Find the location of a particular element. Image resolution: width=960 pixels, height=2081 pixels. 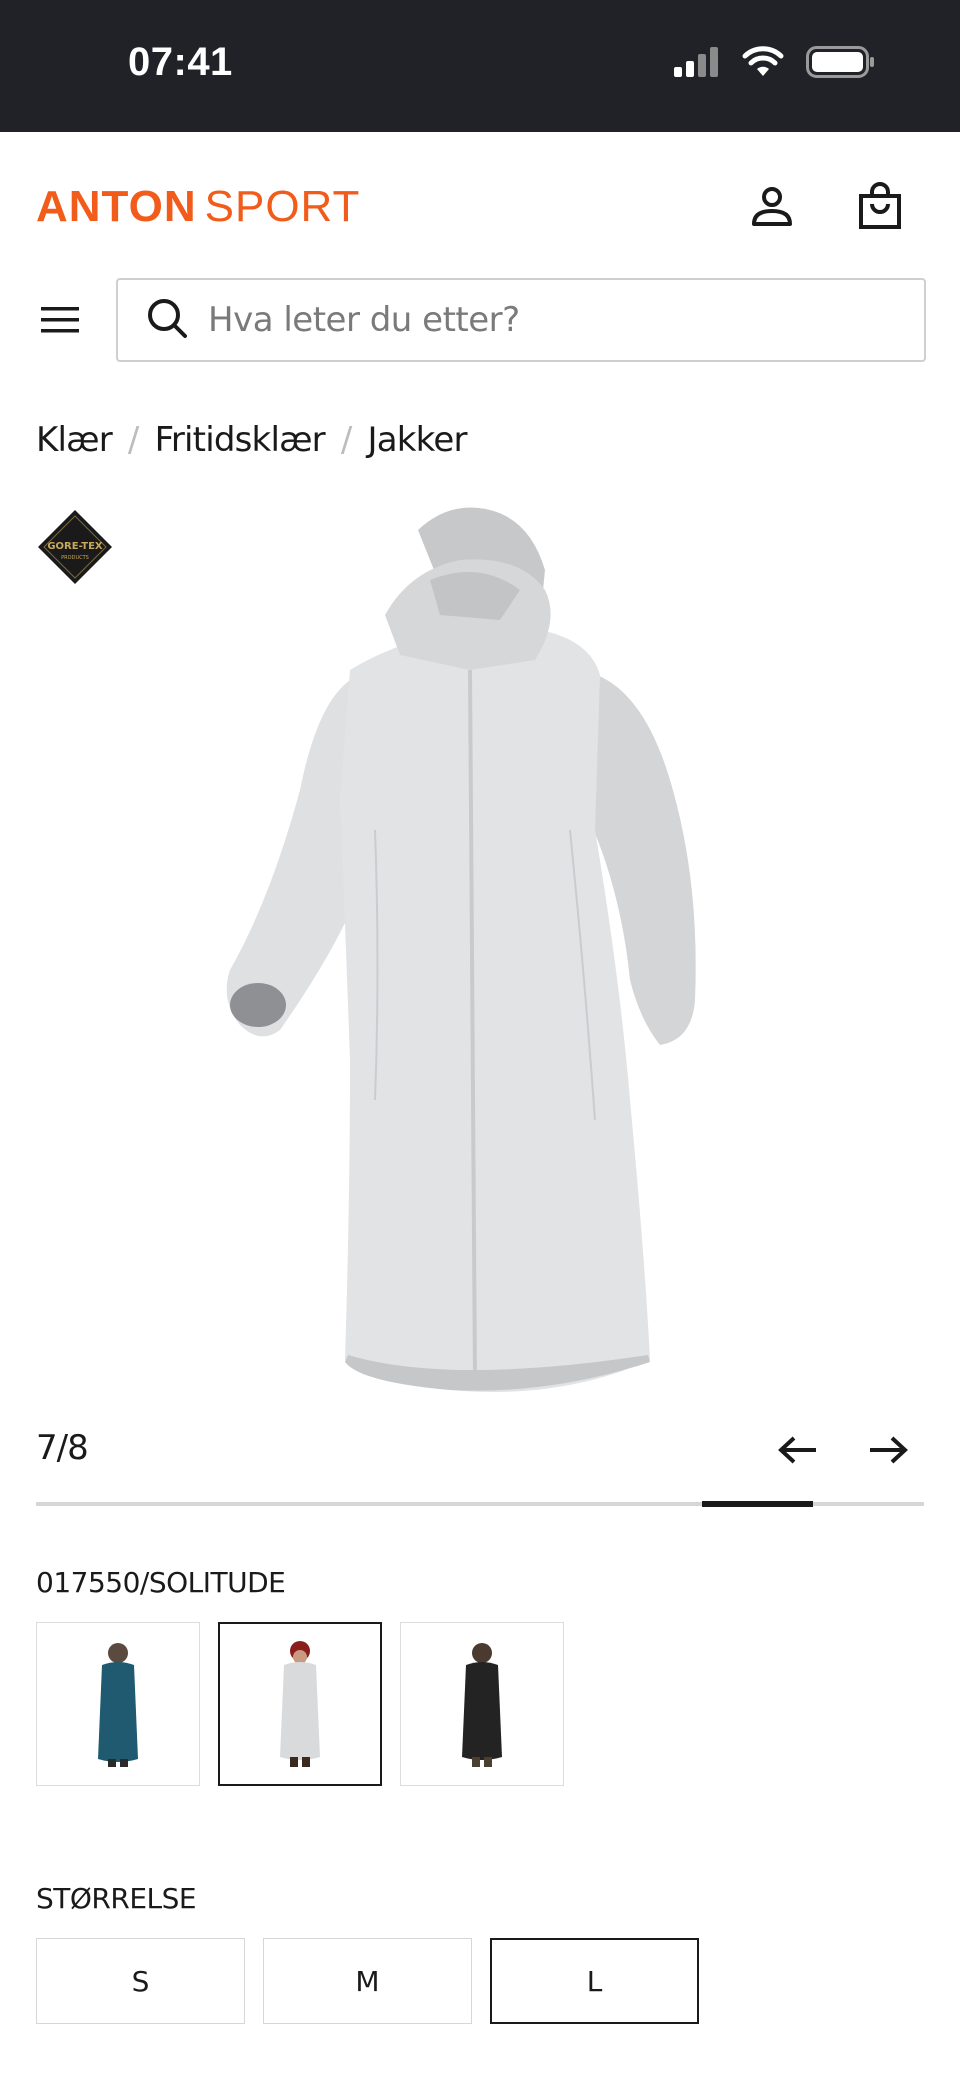

breadcrumb: Klær / Fritidsklær / Jakker is located at coordinates (251, 440).